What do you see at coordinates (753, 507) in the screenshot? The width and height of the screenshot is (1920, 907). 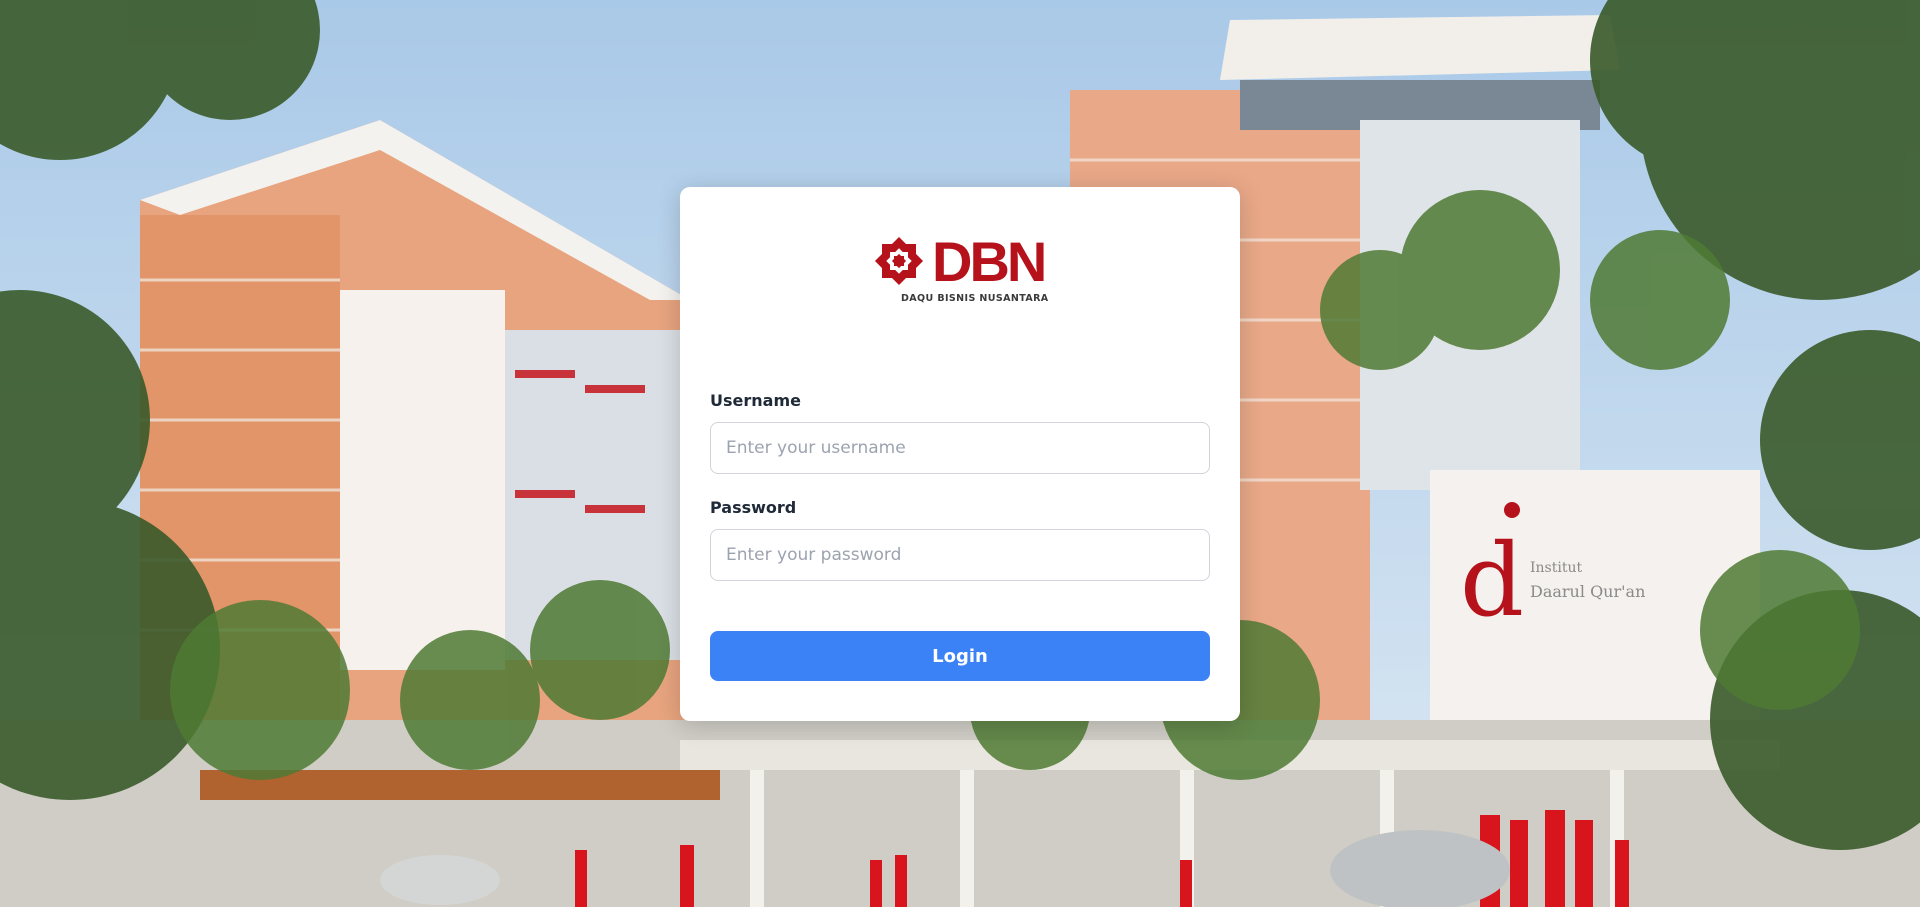 I see `password-label: Password` at bounding box center [753, 507].